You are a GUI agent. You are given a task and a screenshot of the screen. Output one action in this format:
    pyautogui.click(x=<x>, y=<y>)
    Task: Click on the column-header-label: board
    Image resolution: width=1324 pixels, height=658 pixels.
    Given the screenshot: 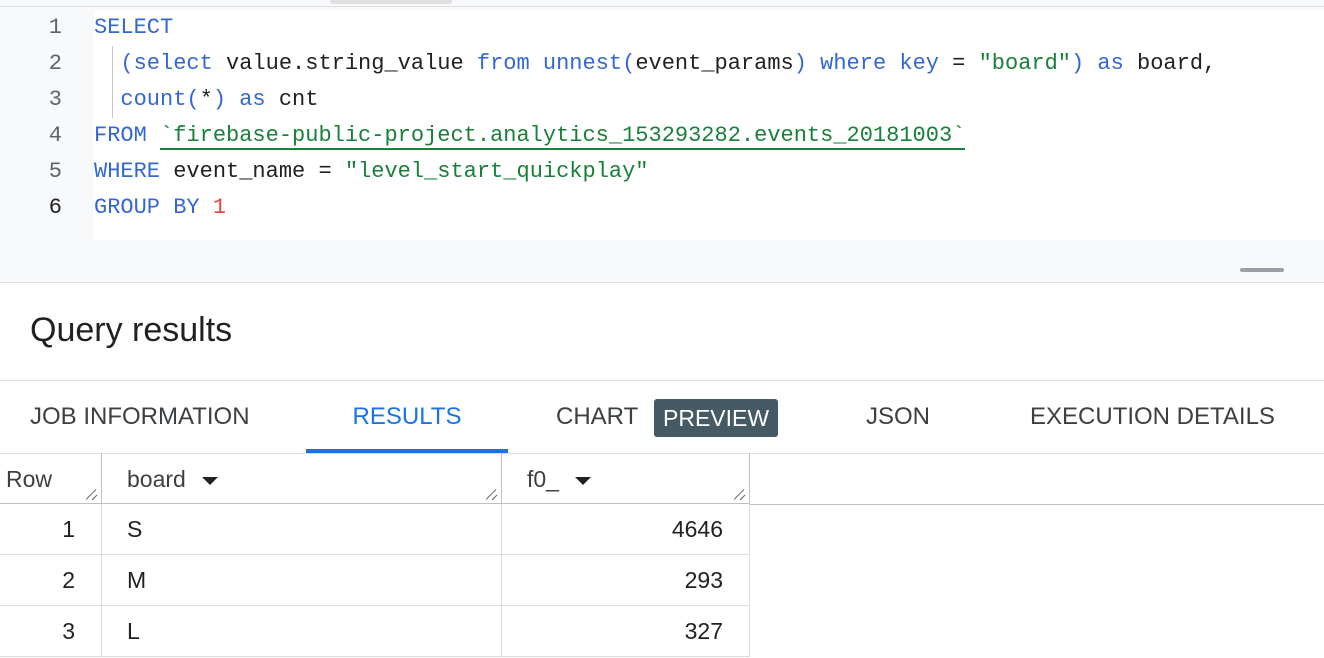 What is the action you would take?
    pyautogui.click(x=156, y=479)
    